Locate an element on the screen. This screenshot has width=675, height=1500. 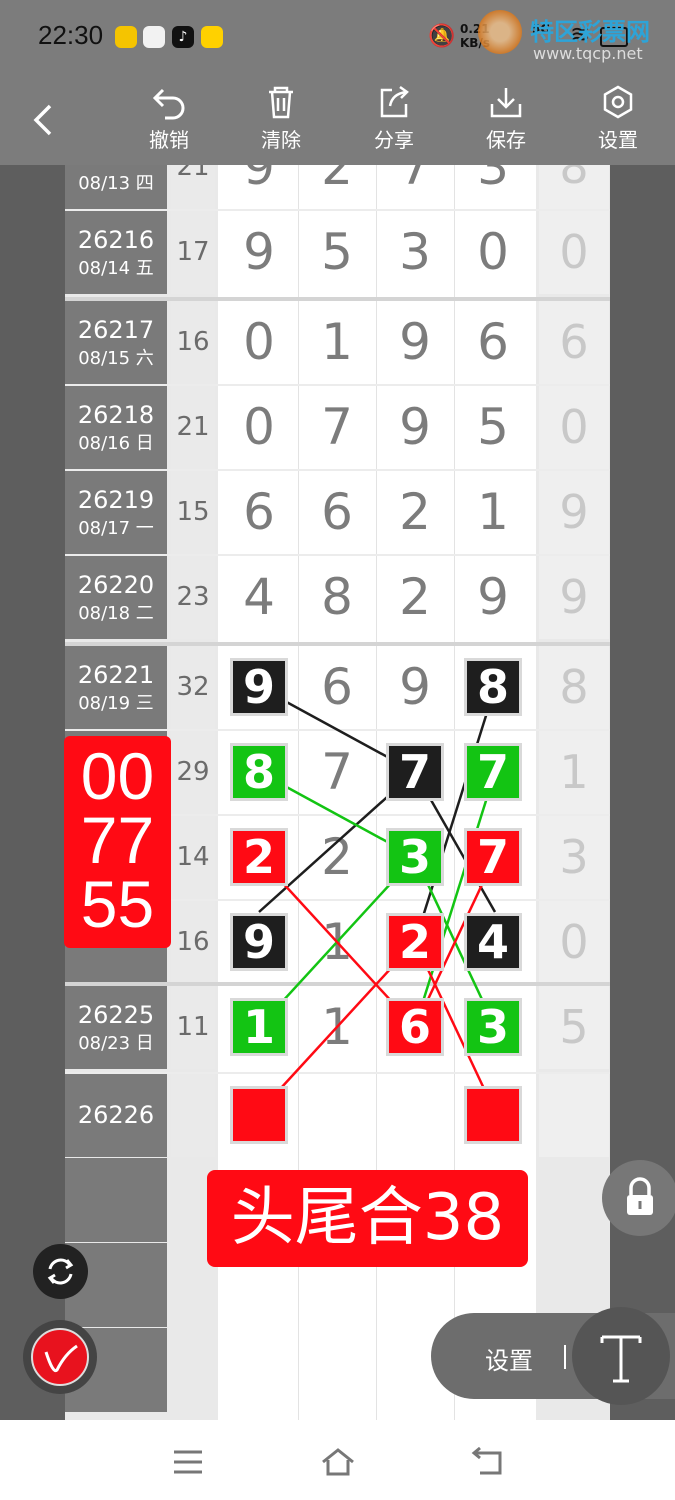
settings-label: 设置 is located at coordinates (618, 140).